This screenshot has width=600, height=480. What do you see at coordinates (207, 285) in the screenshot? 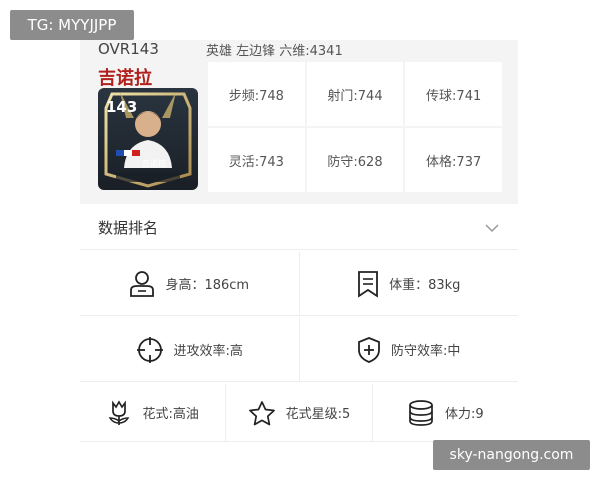
I see `height-value: 身高：186cm` at bounding box center [207, 285].